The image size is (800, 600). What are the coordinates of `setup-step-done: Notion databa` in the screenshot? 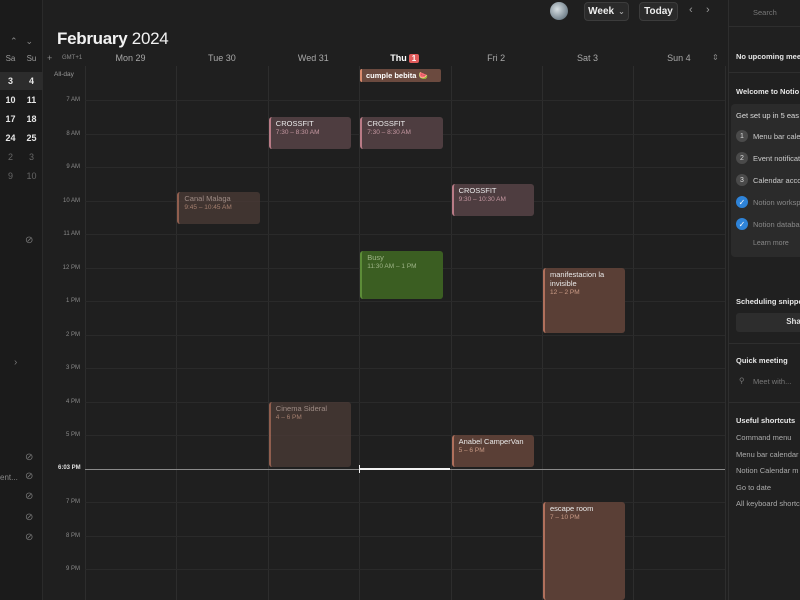 It's located at (776, 224).